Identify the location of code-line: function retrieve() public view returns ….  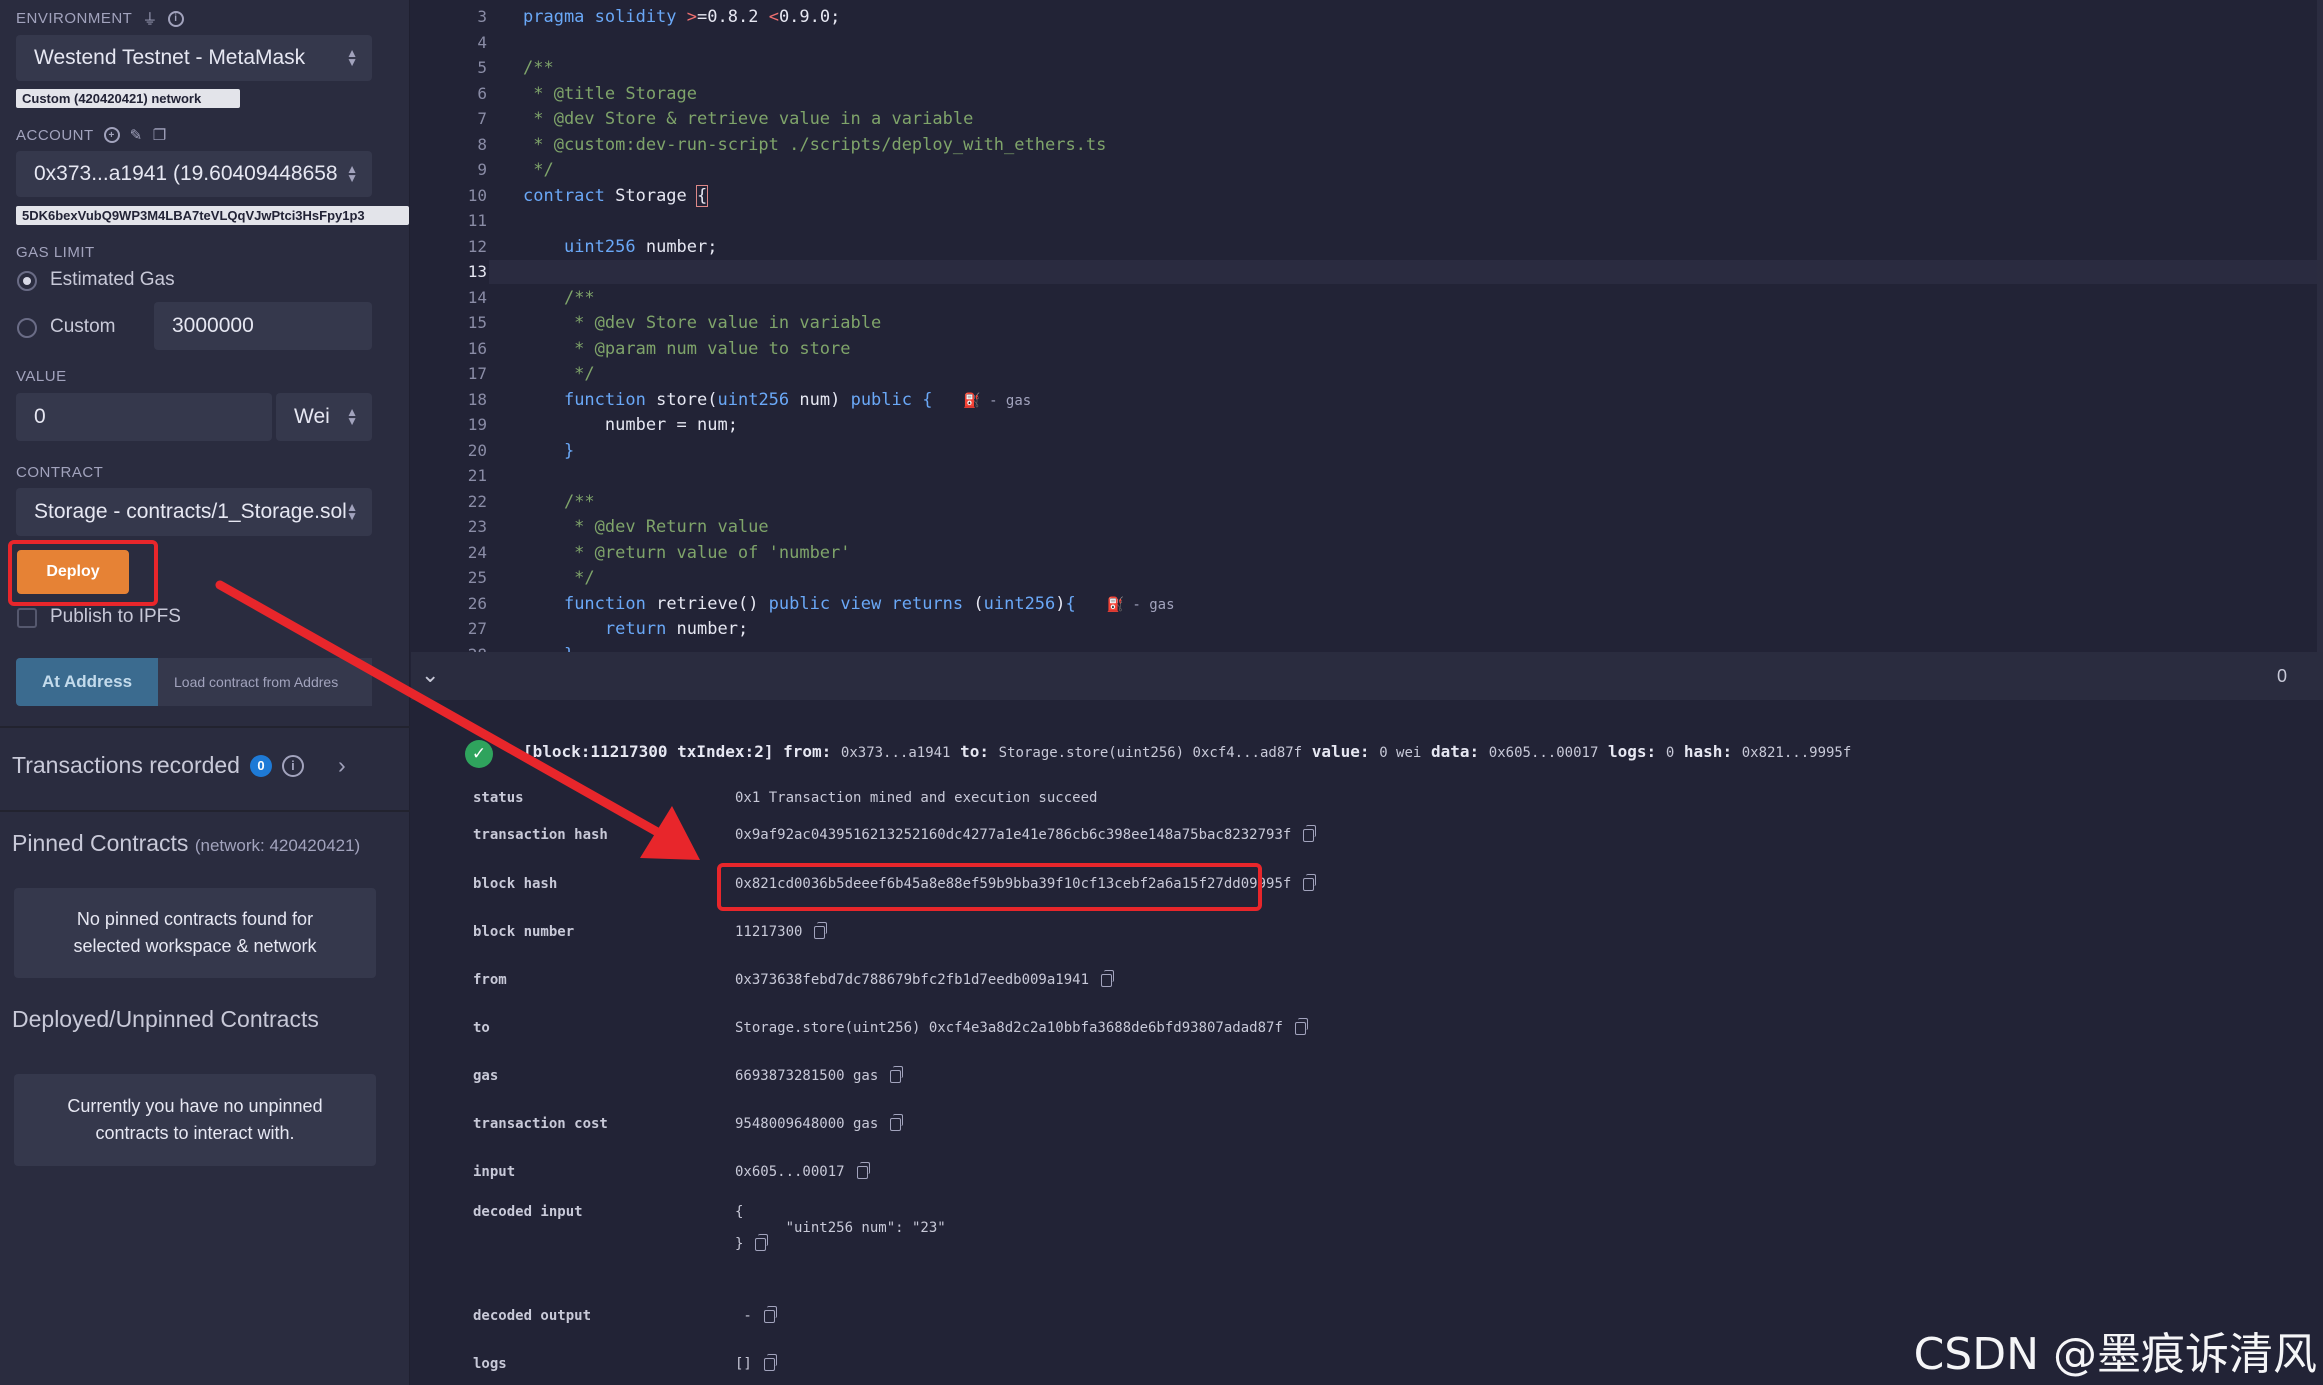
(849, 604).